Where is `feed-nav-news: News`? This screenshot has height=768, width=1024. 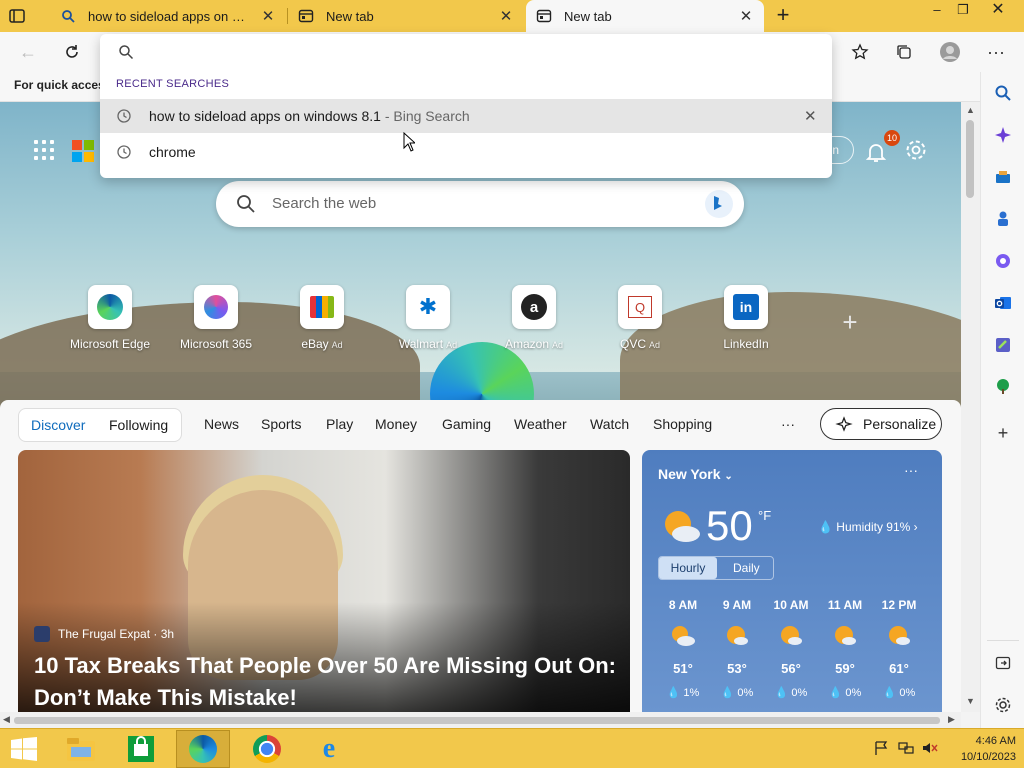 feed-nav-news: News is located at coordinates (221, 424).